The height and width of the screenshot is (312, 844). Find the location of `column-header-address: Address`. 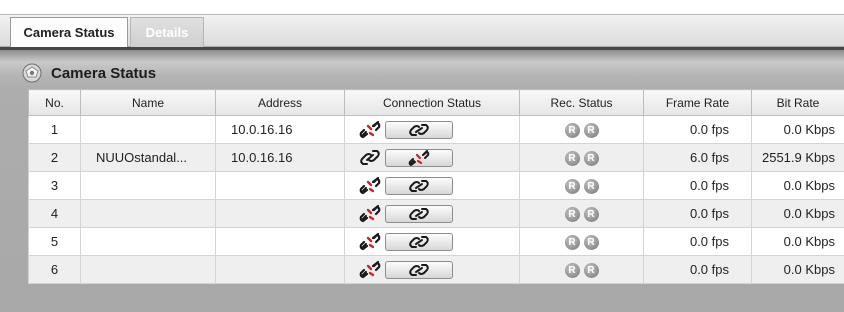

column-header-address: Address is located at coordinates (280, 102).